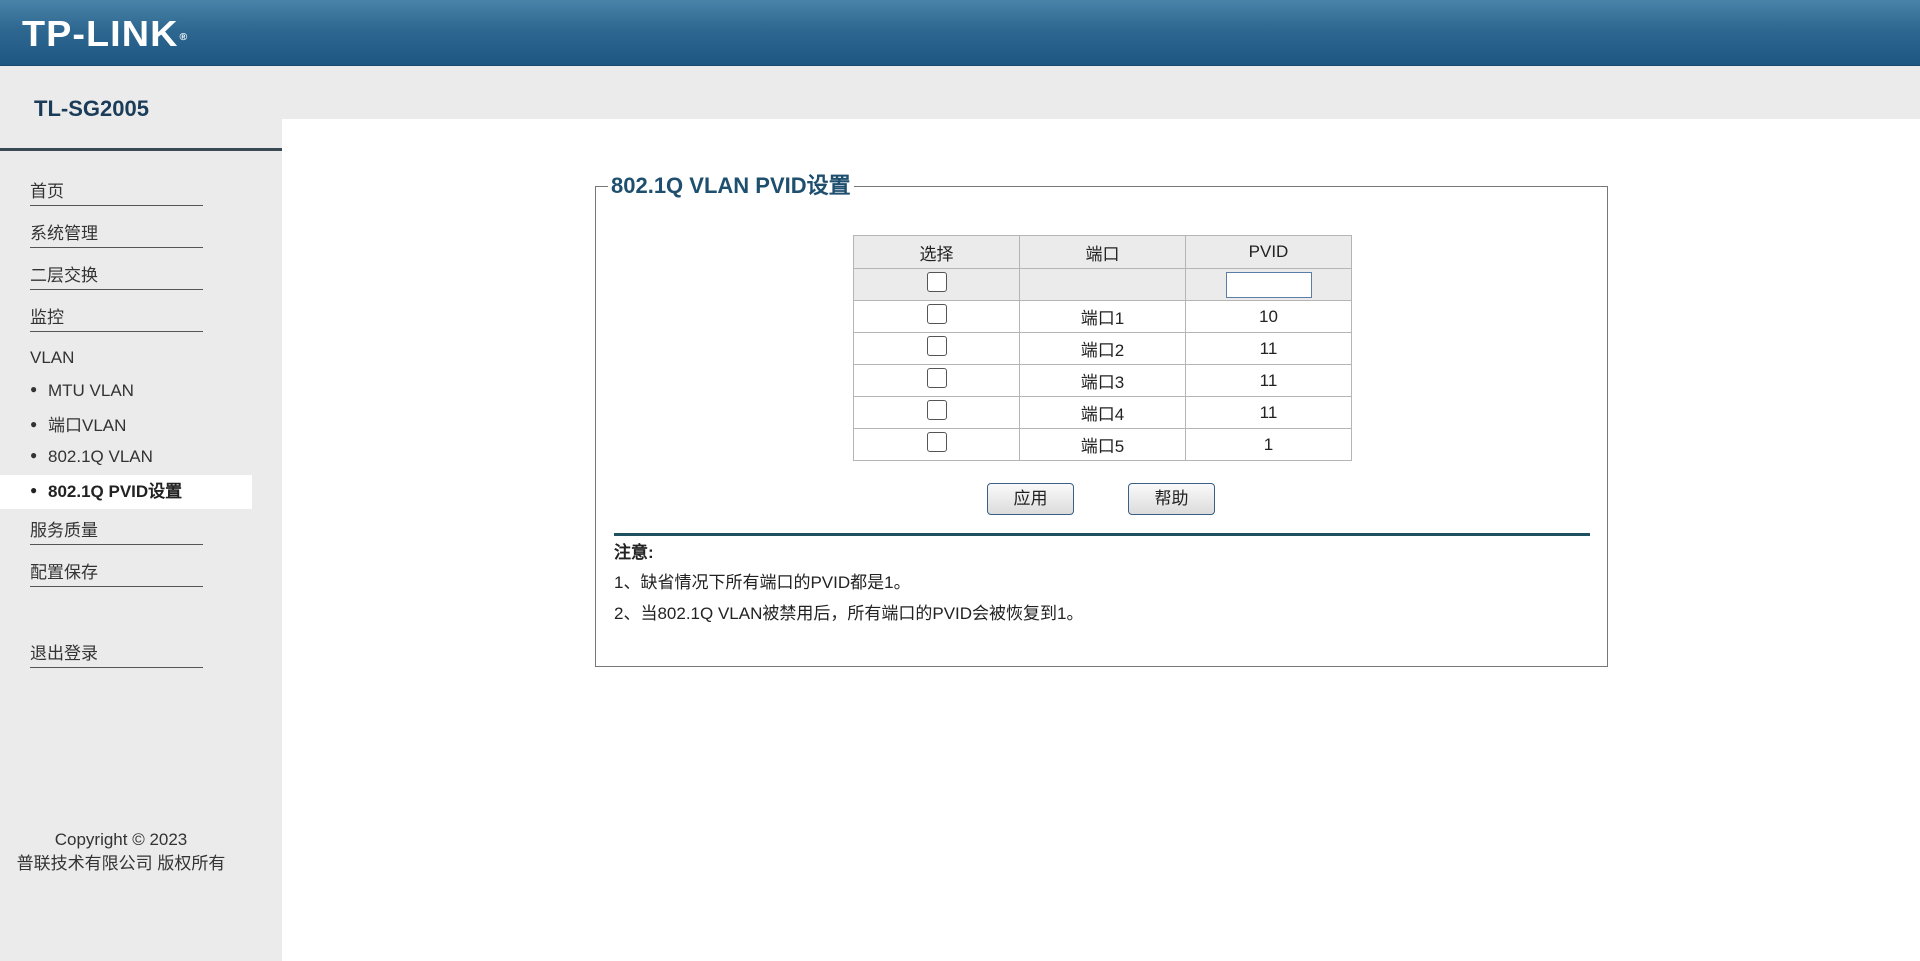 This screenshot has width=1920, height=961. Describe the element at coordinates (116, 573) in the screenshot. I see `sidebar-item-save-config: 配置保存` at that location.